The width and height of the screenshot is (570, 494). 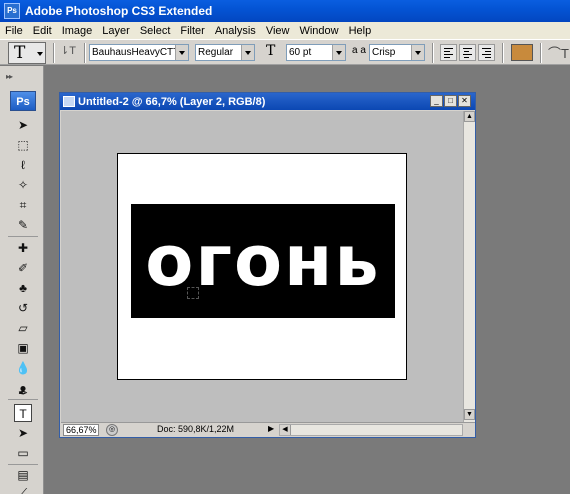 I want to click on black-layer-rectangle: огонь, so click(x=263, y=261).